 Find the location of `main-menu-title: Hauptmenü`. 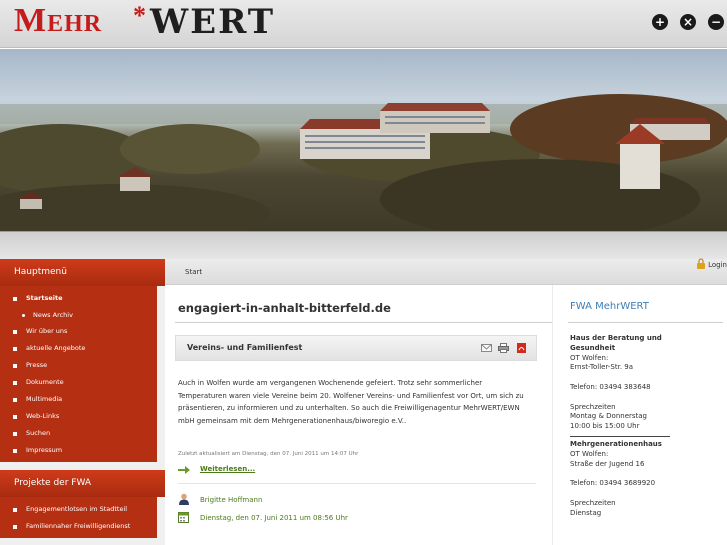

main-menu-title: Hauptmenü is located at coordinates (82, 272).